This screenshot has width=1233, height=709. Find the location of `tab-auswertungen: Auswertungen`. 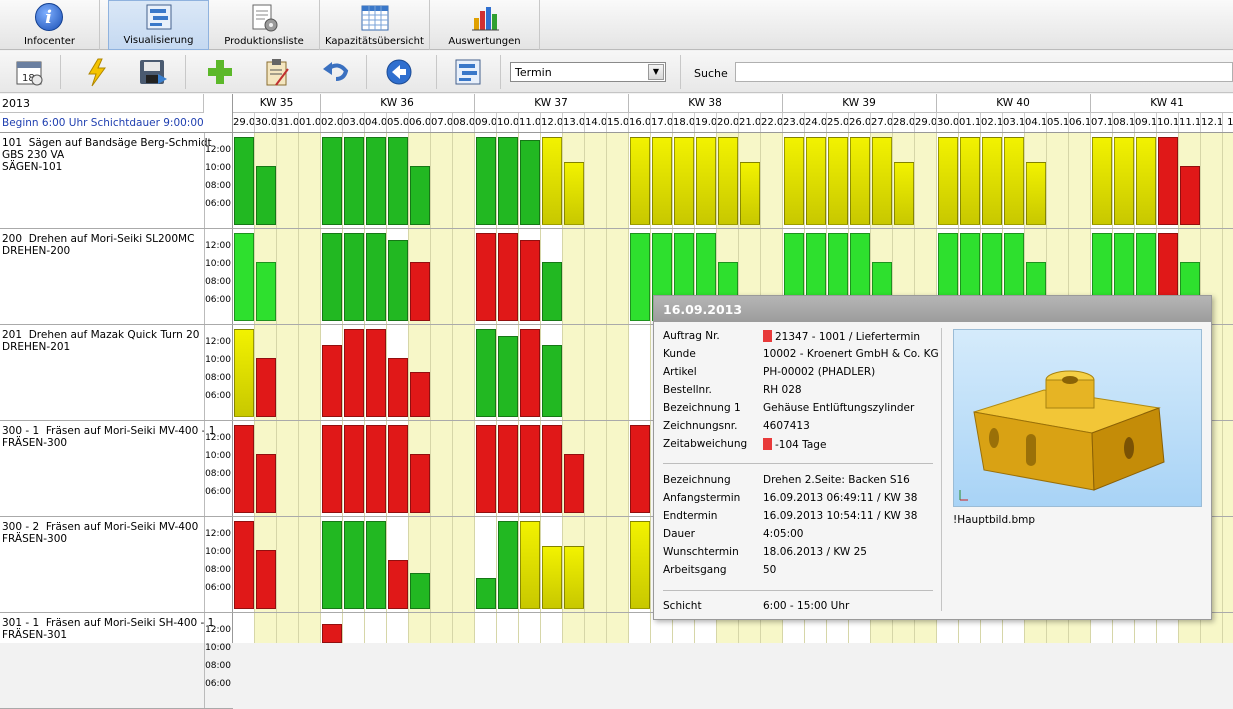

tab-auswertungen: Auswertungen is located at coordinates (485, 25).